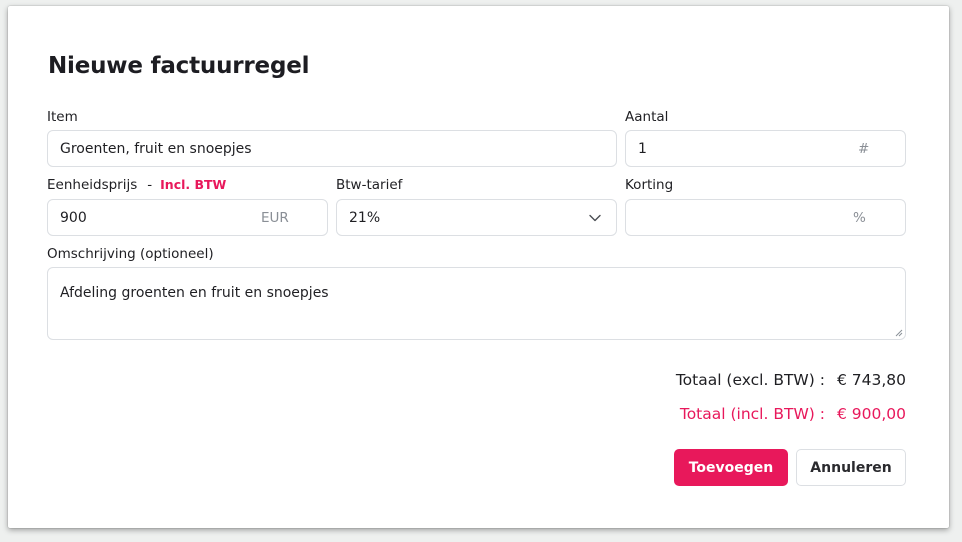 This screenshot has width=962, height=542. Describe the element at coordinates (871, 414) in the screenshot. I see `total-incl-amount: € 900,00` at that location.